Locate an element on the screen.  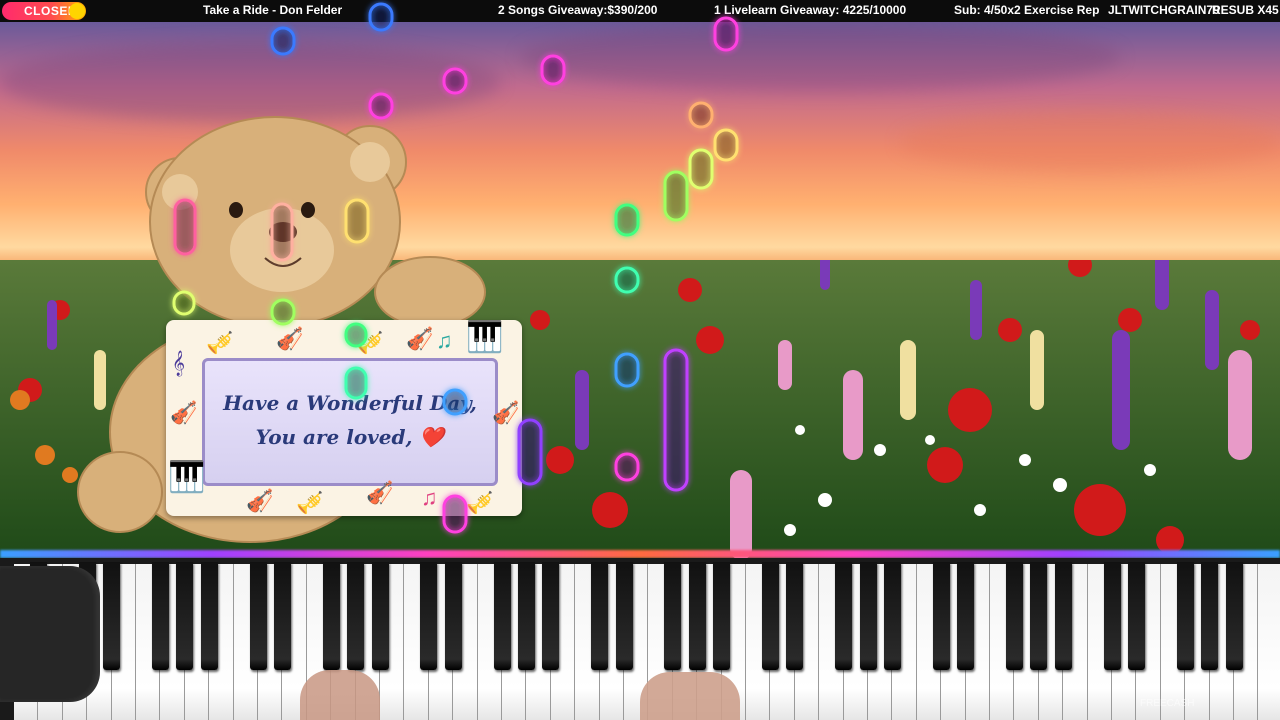
white-key is located at coordinates (1269, 642).